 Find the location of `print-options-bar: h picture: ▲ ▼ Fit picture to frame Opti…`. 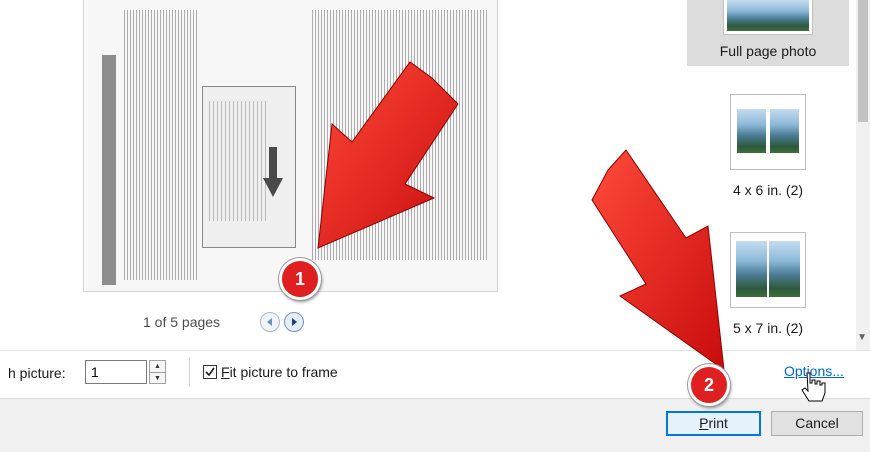

print-options-bar: h picture: ▲ ▼ Fit picture to frame Opti… is located at coordinates (435, 374).